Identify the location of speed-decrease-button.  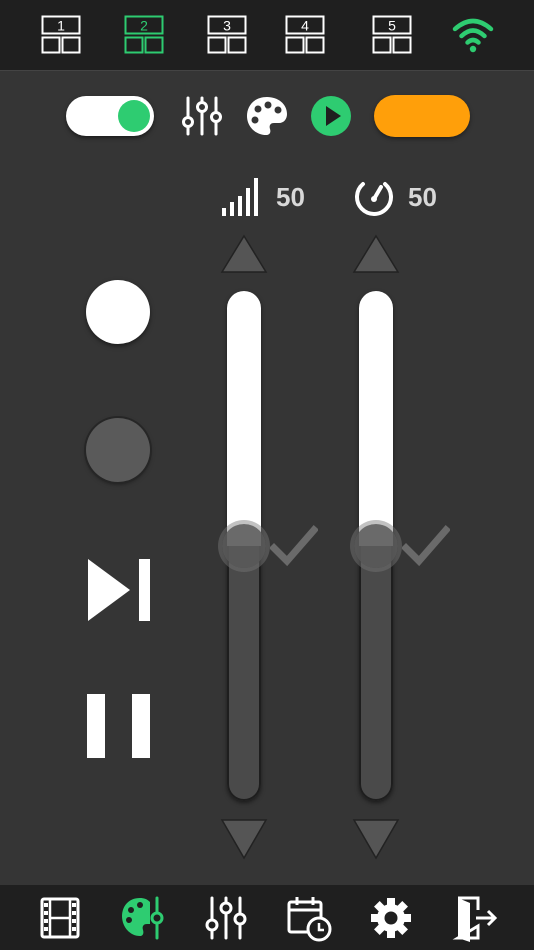
(376, 839).